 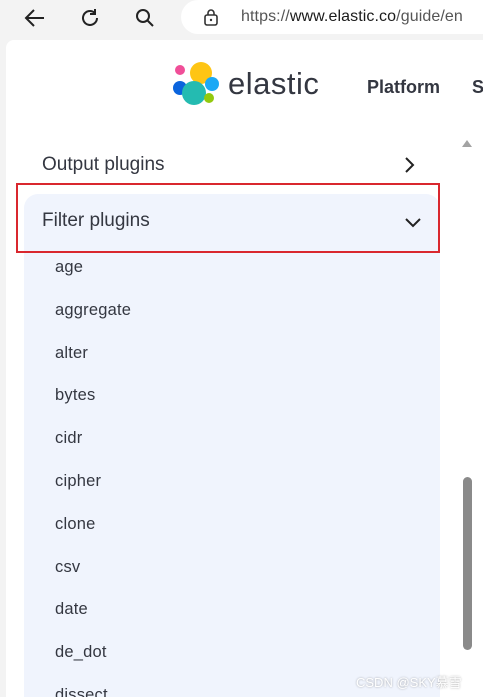 I want to click on list-item: clone, so click(x=93, y=536).